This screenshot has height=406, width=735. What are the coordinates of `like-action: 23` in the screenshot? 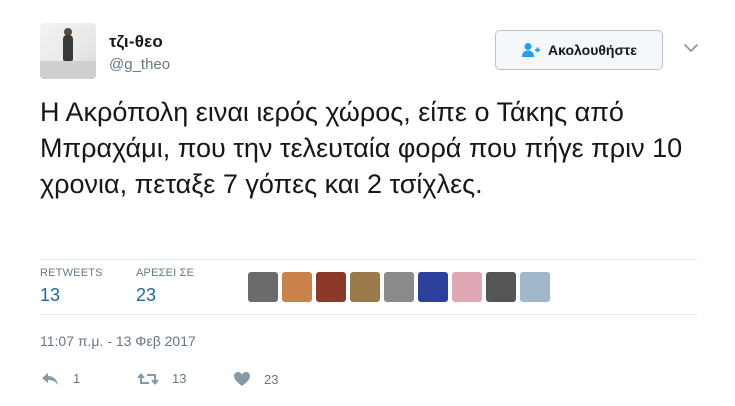 It's located at (255, 379).